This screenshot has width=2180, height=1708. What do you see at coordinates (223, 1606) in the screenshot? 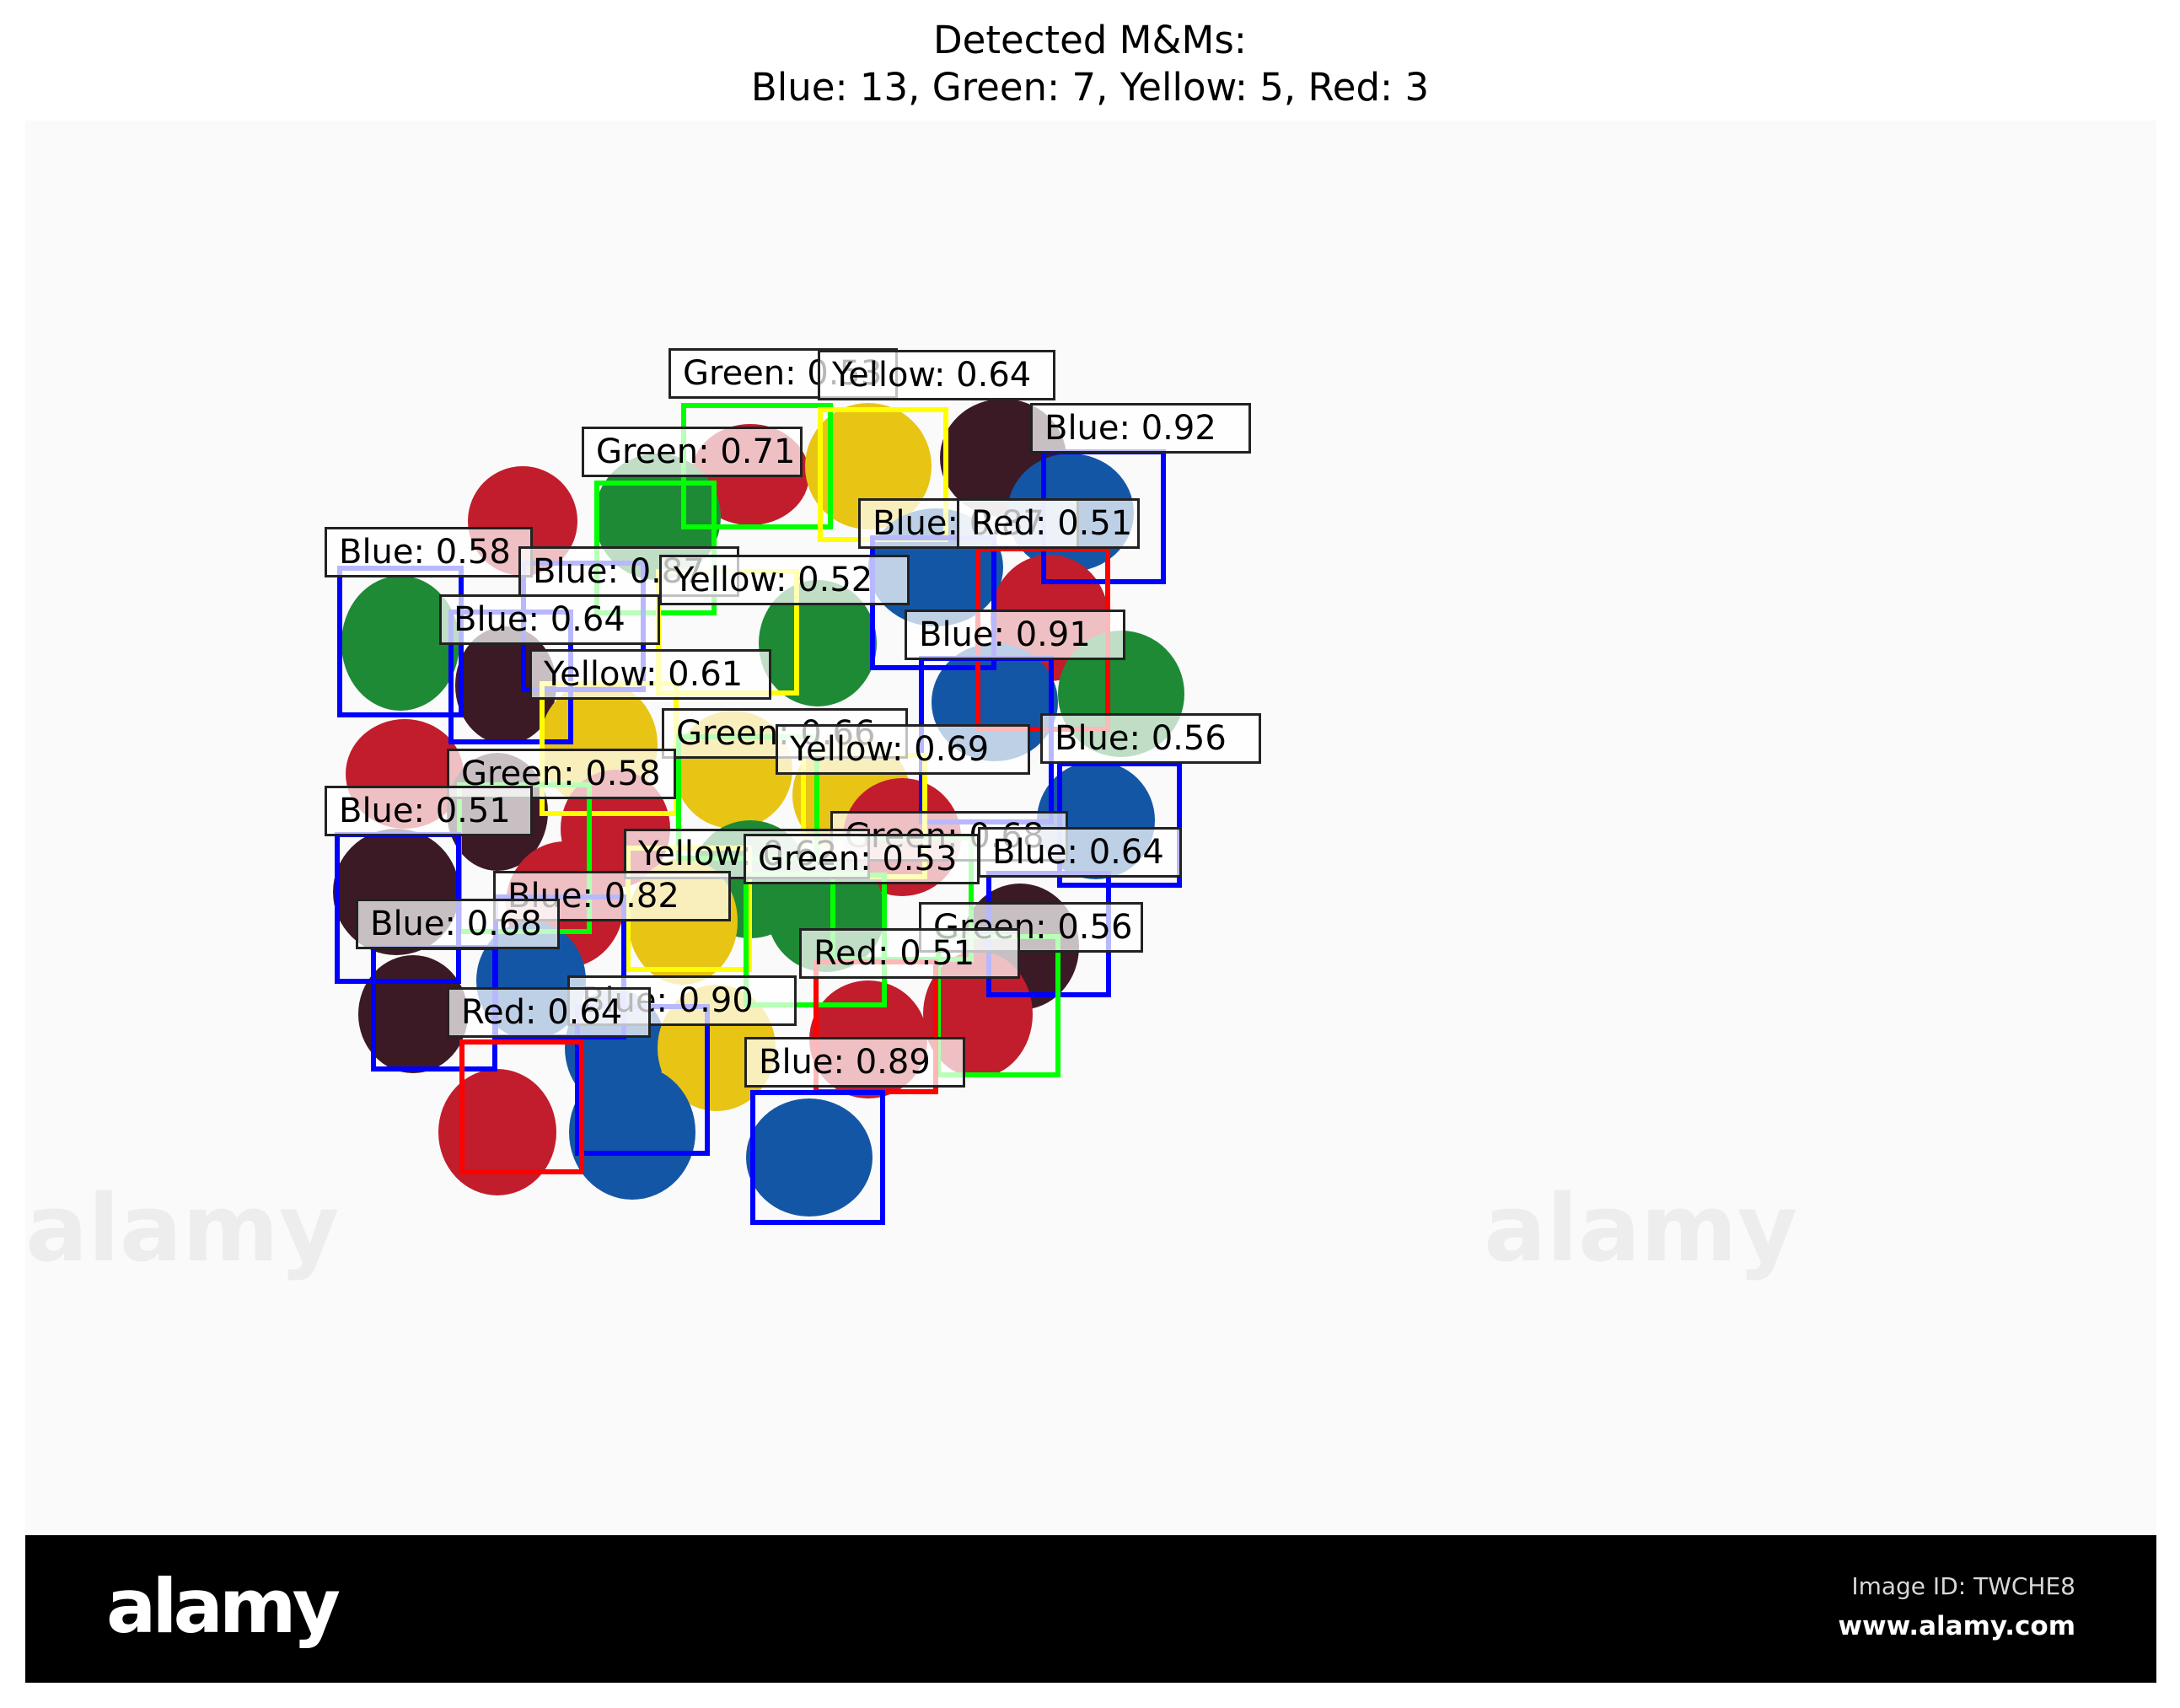
I see `alamy-logo: alamy` at bounding box center [223, 1606].